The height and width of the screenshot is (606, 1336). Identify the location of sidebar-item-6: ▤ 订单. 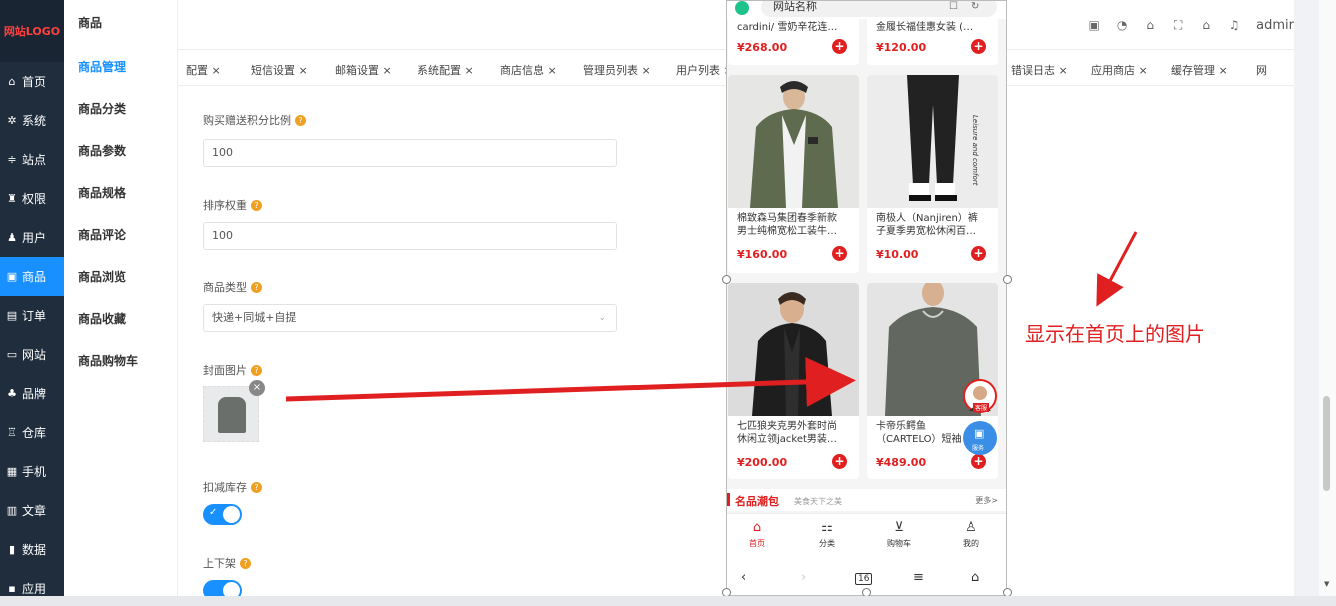
(32, 315).